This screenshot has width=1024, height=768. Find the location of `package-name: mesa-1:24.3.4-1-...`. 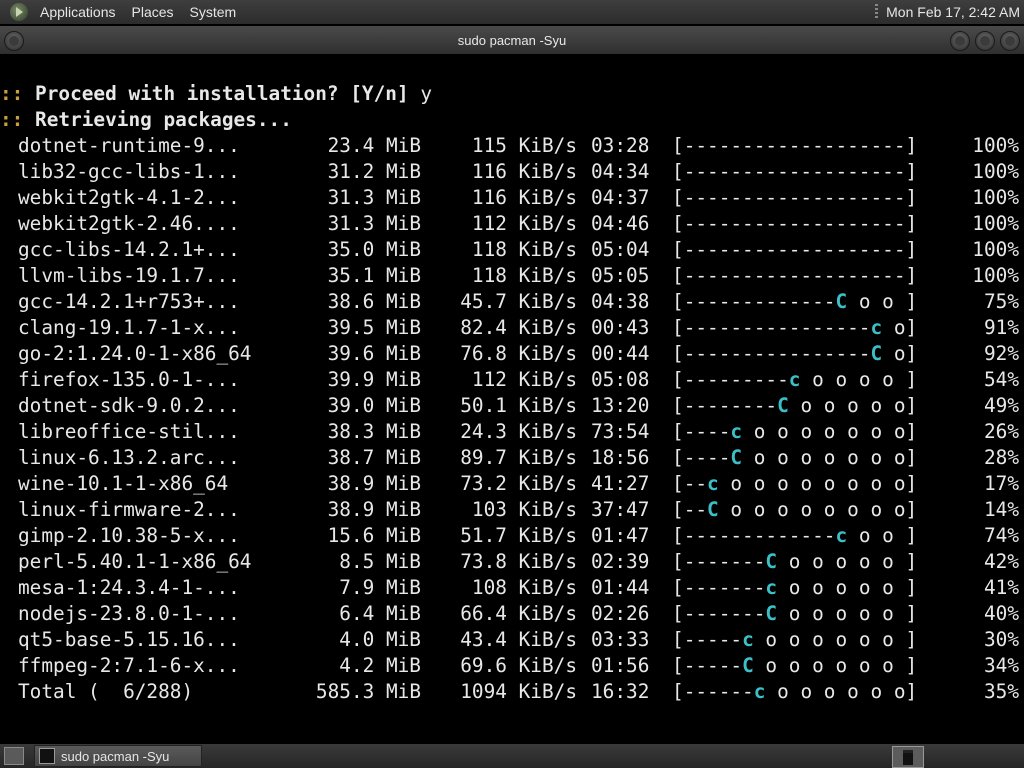

package-name: mesa-1:24.3.4-1-... is located at coordinates (129, 587).